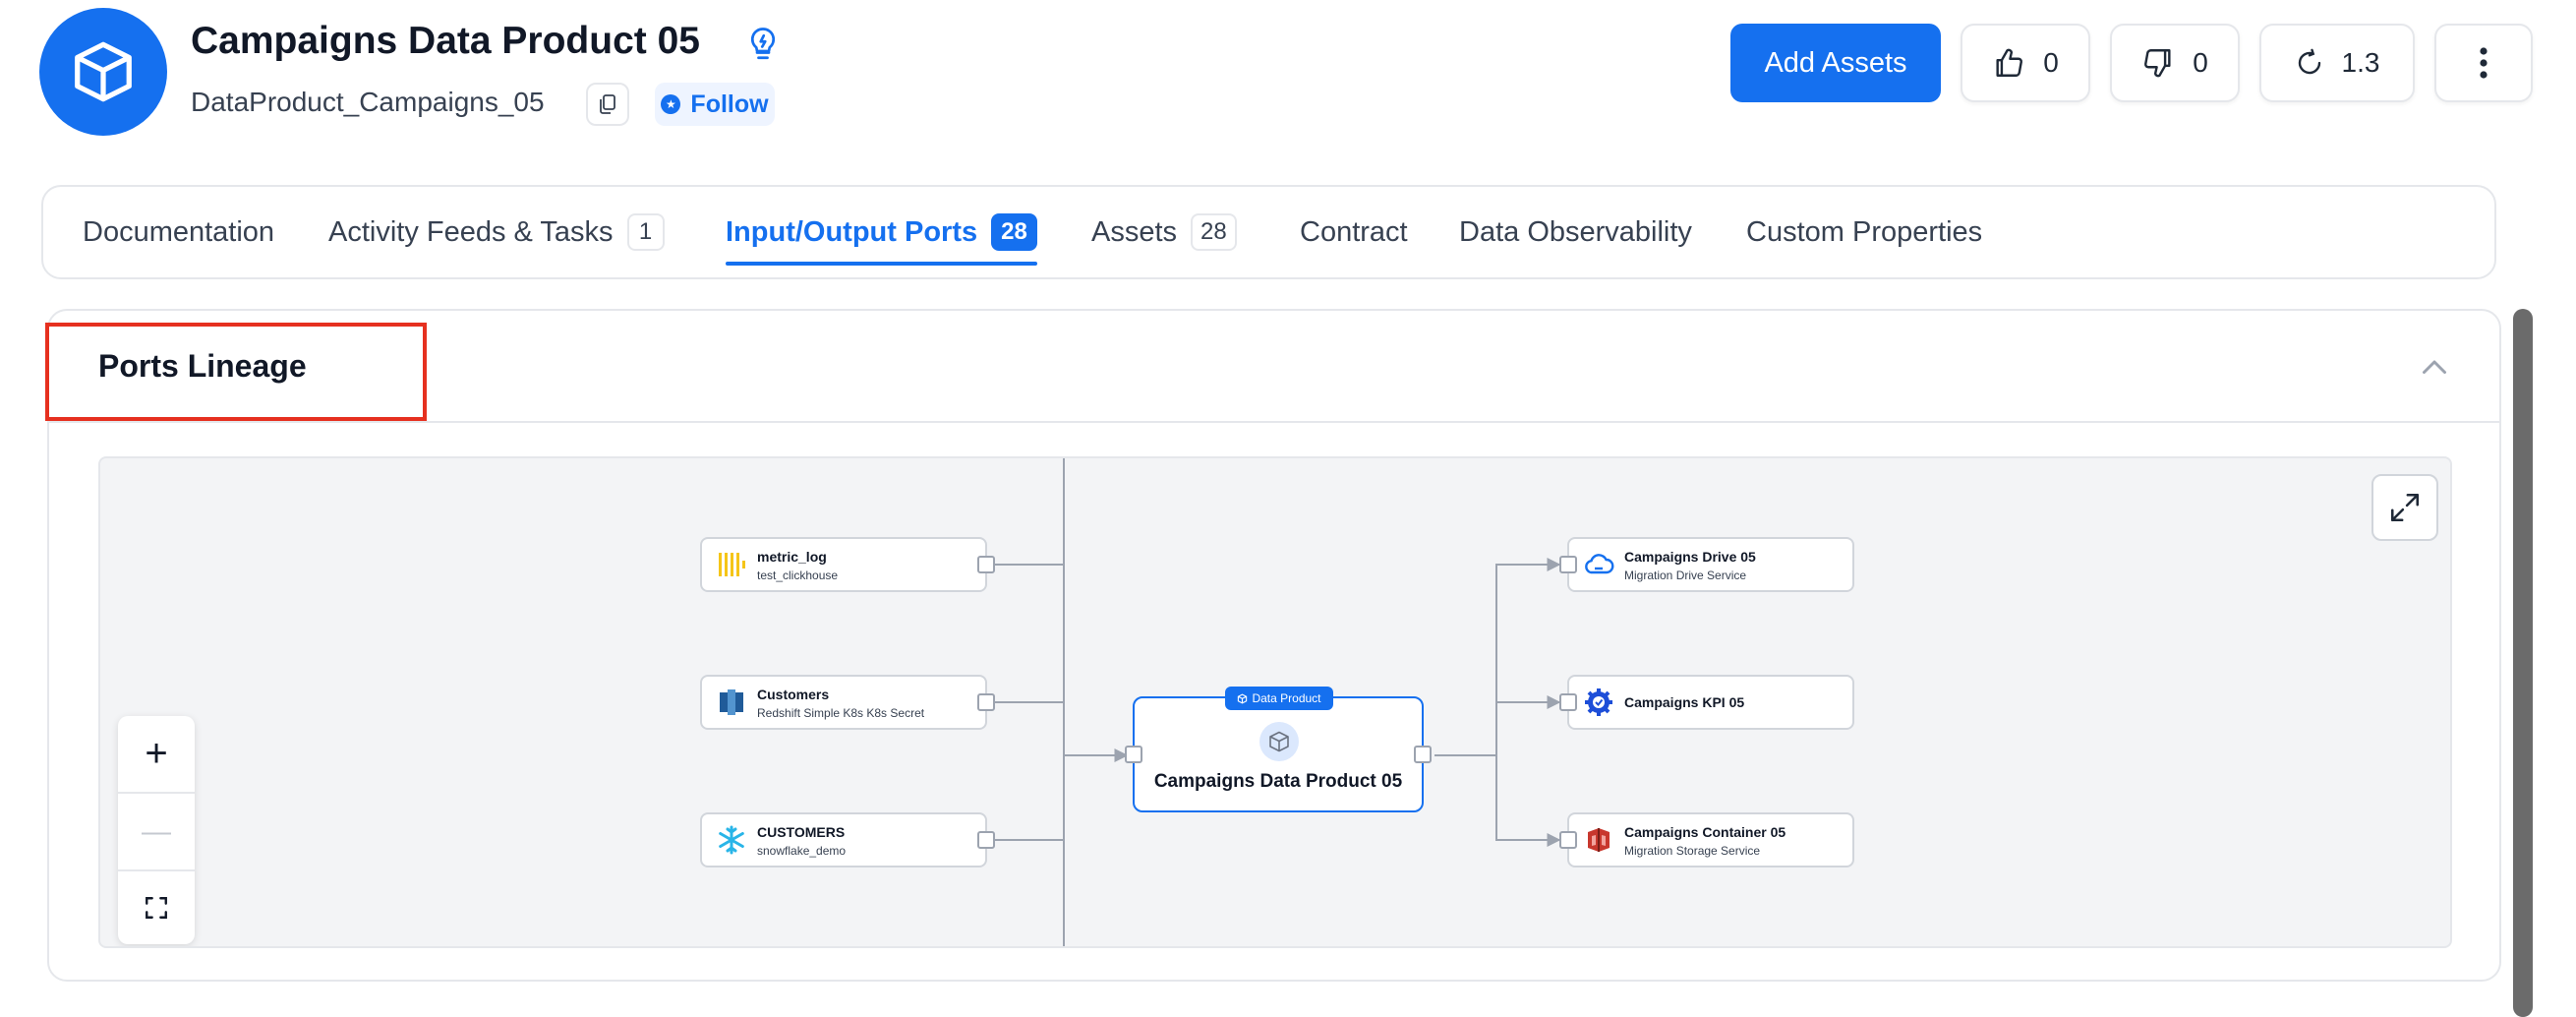 This screenshot has height=1017, width=2576. What do you see at coordinates (1278, 782) in the screenshot?
I see `center-node-name: Campaigns Data Product 05` at bounding box center [1278, 782].